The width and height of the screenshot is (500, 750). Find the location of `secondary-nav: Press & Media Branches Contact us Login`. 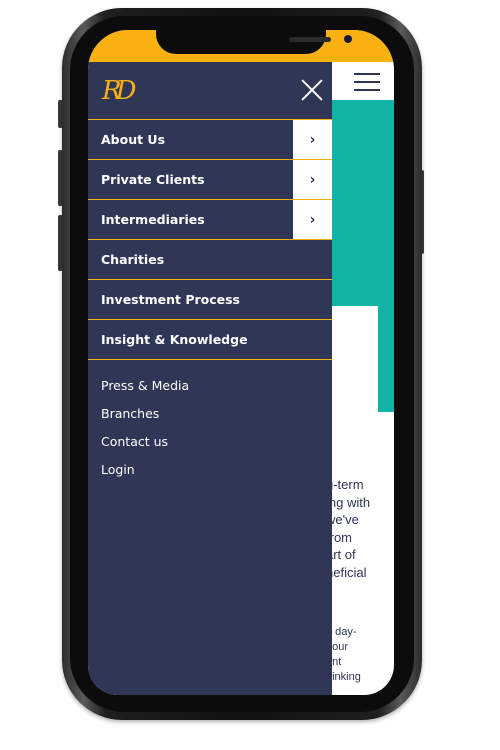

secondary-nav: Press & Media Branches Contact us Login is located at coordinates (145, 434).